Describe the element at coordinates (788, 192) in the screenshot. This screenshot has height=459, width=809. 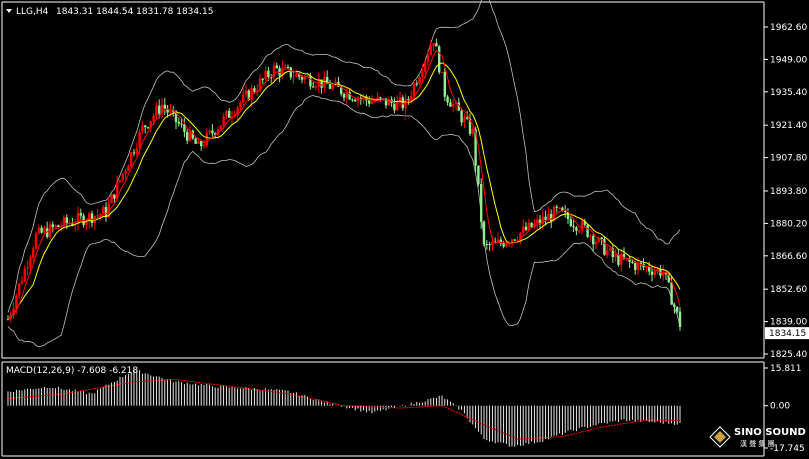
I see `price-tick-label-5: 1893.80` at that location.